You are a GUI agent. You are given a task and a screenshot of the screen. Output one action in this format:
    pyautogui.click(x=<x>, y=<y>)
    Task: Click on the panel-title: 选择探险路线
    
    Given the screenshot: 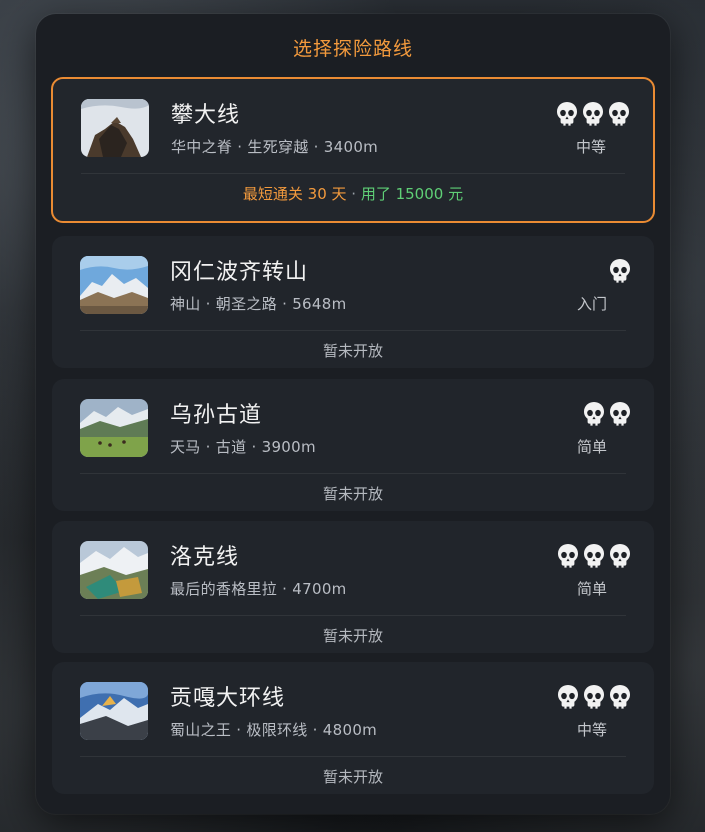 What is the action you would take?
    pyautogui.click(x=352, y=49)
    